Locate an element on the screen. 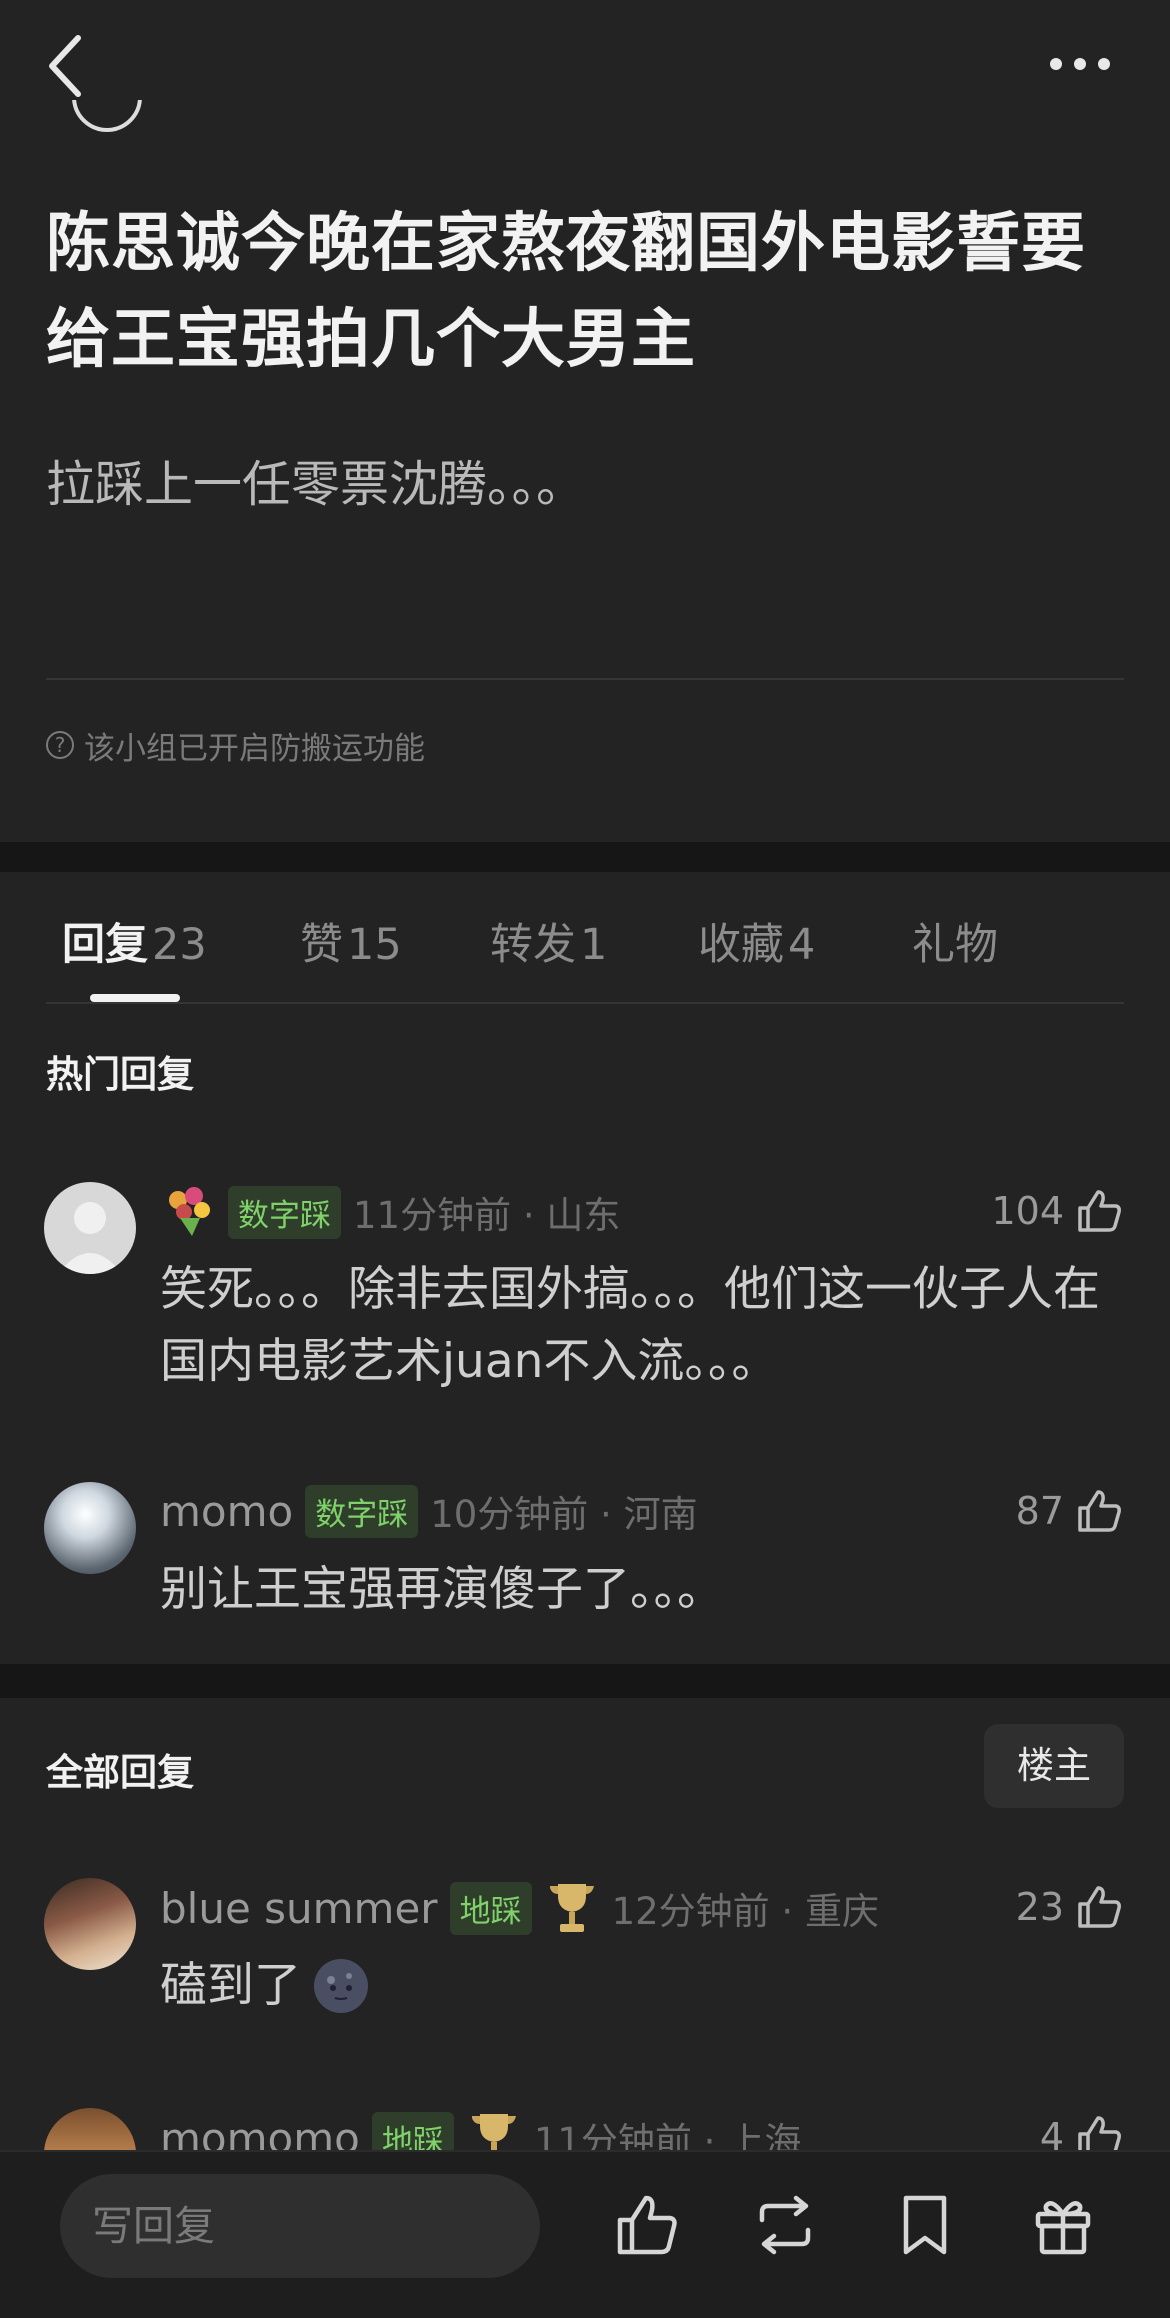 This screenshot has height=2318, width=1170. anti-repost-notice: ? 该小组已开启防搬运功能 is located at coordinates (235, 745).